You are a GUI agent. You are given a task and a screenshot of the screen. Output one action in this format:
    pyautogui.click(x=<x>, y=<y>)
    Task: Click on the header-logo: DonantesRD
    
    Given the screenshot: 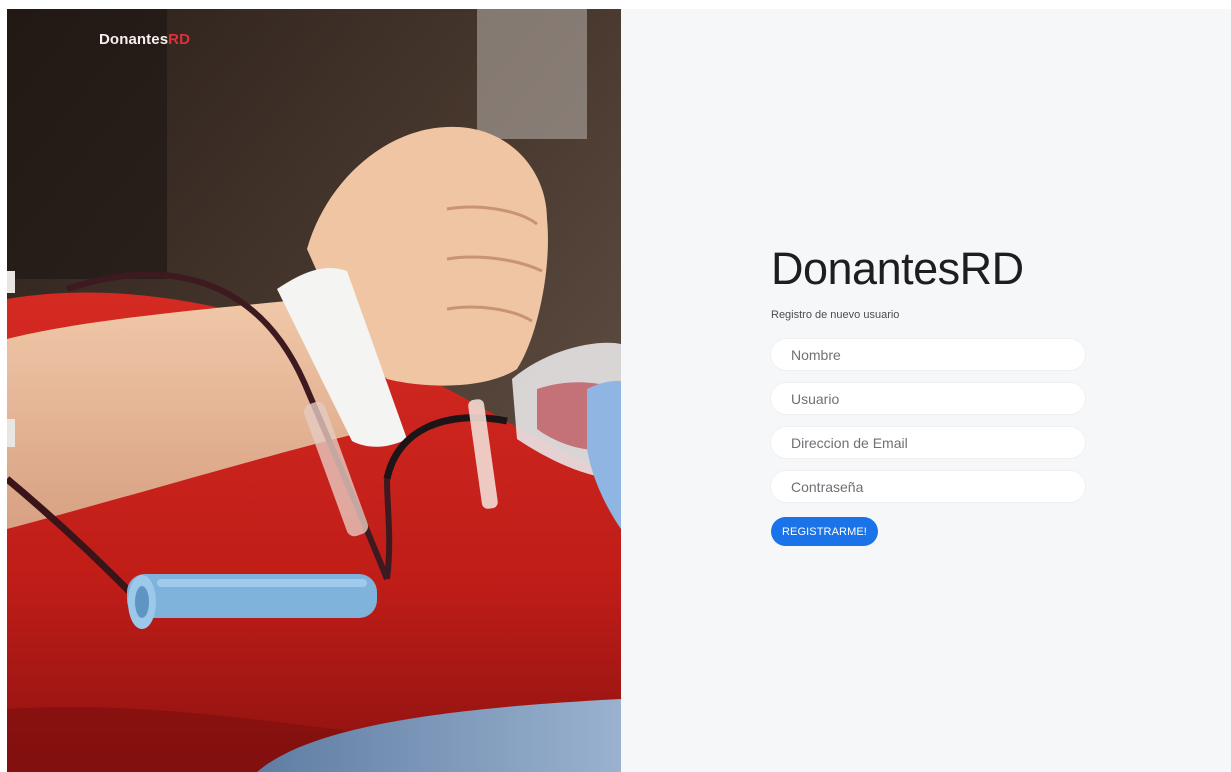 What is the action you would take?
    pyautogui.click(x=144, y=39)
    